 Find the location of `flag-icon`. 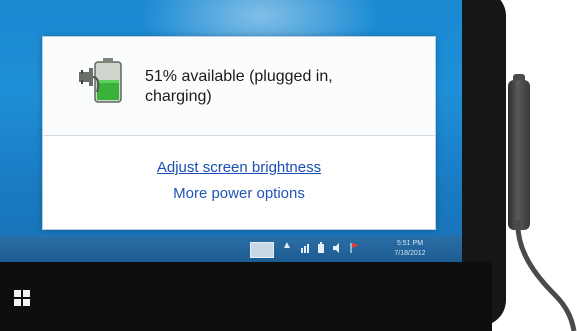

flag-icon is located at coordinates (355, 248).